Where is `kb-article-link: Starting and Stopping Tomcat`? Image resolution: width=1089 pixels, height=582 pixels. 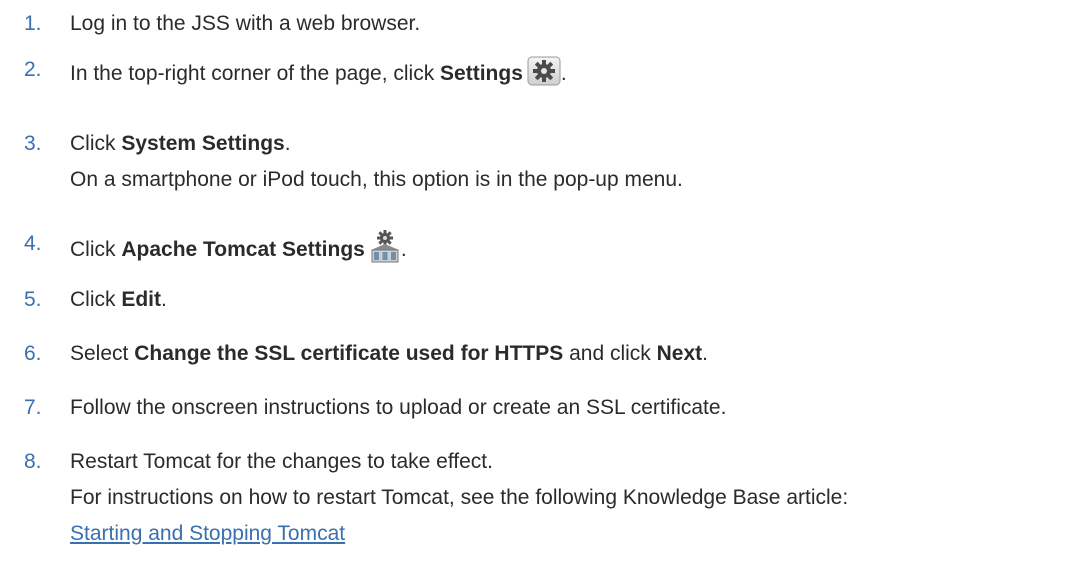
kb-article-link: Starting and Stopping Tomcat is located at coordinates (459, 534).